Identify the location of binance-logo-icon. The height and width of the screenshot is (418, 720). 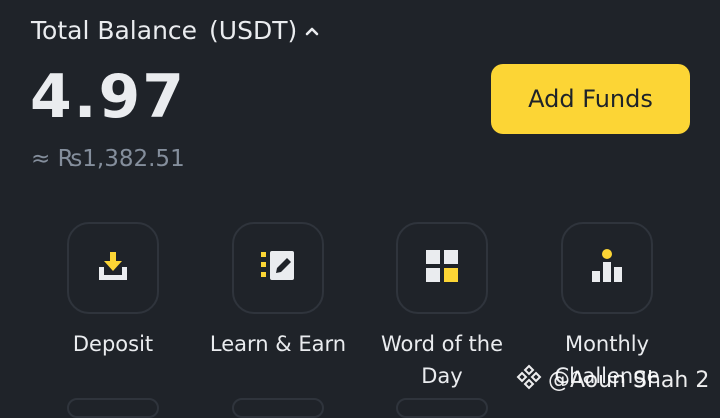
(532, 380).